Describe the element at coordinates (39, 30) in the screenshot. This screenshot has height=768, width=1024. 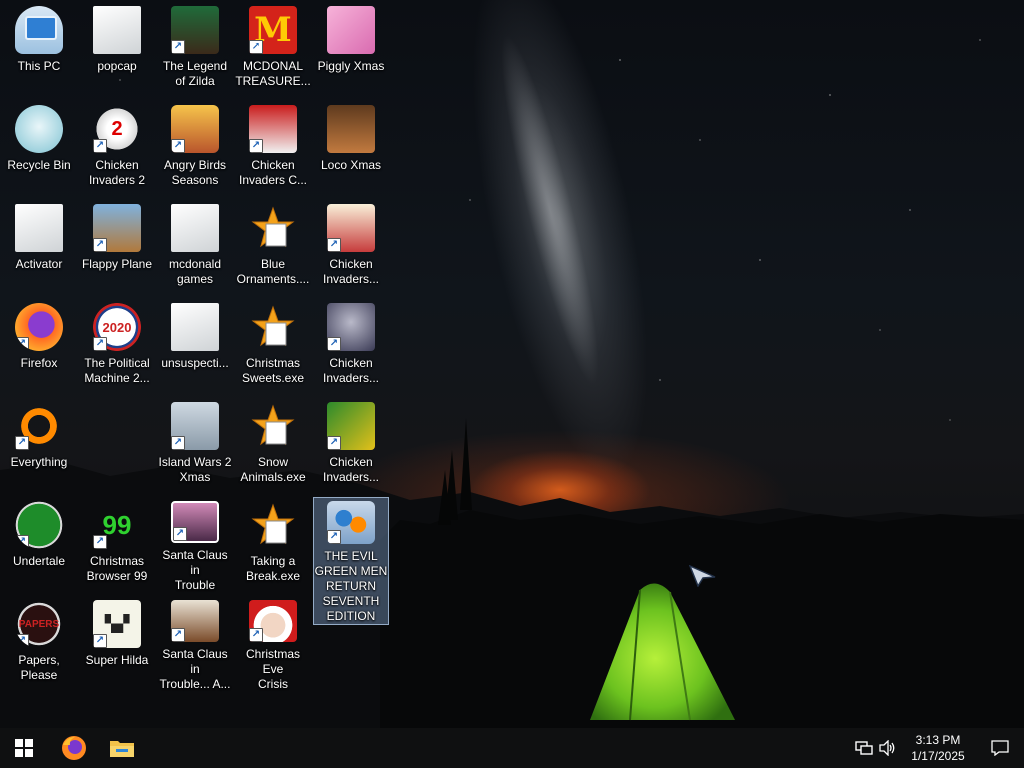
I see `this-pc-icon` at that location.